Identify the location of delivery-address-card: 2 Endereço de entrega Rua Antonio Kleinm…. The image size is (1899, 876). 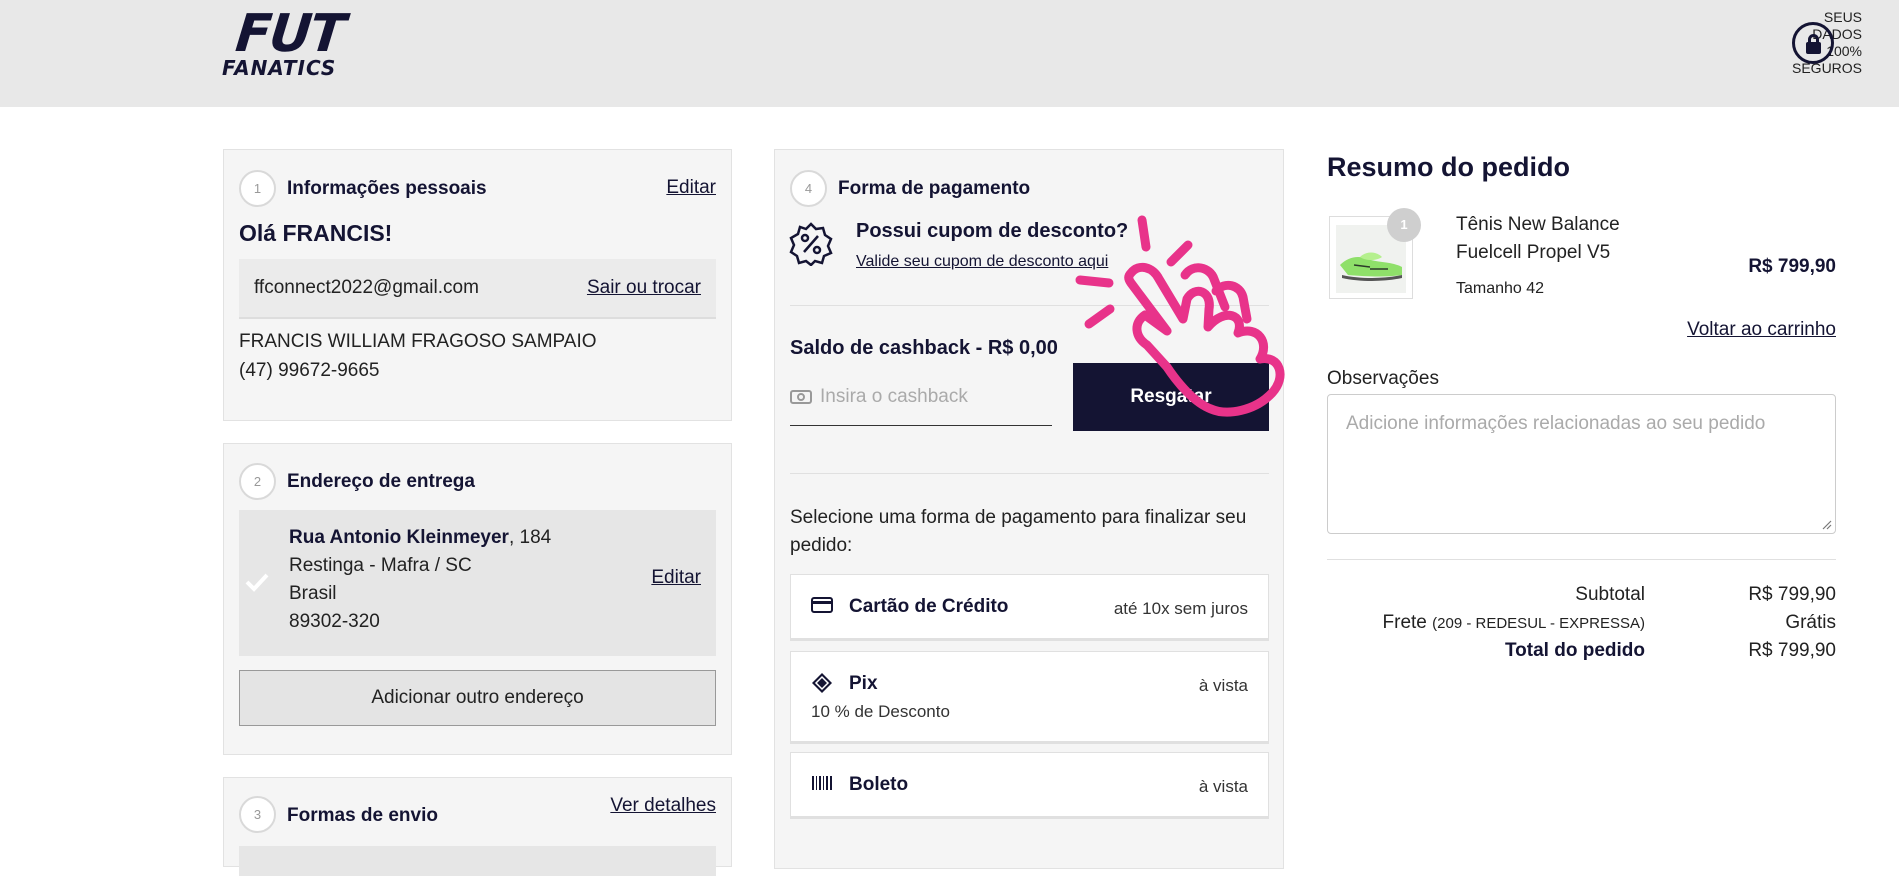
(477, 599).